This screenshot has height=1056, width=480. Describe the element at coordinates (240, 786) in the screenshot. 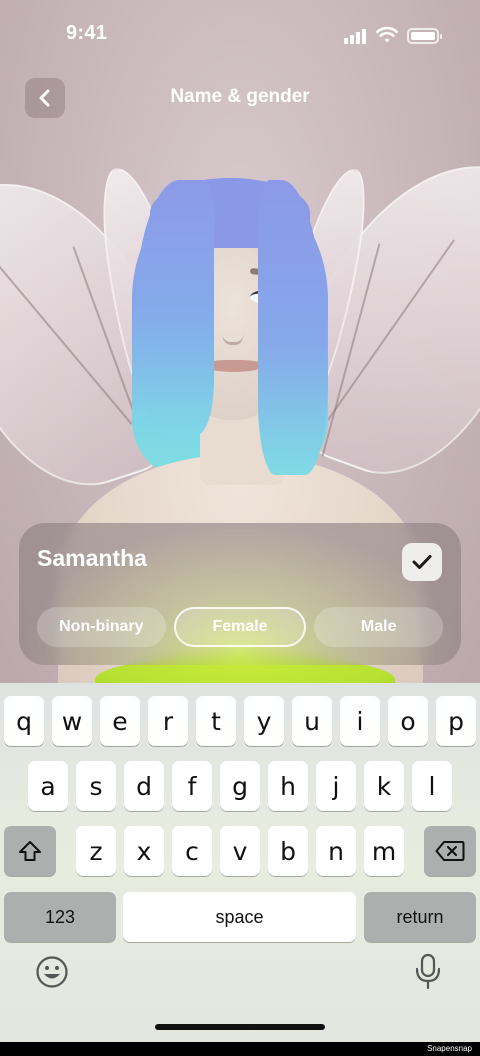

I see `key-g: g` at that location.